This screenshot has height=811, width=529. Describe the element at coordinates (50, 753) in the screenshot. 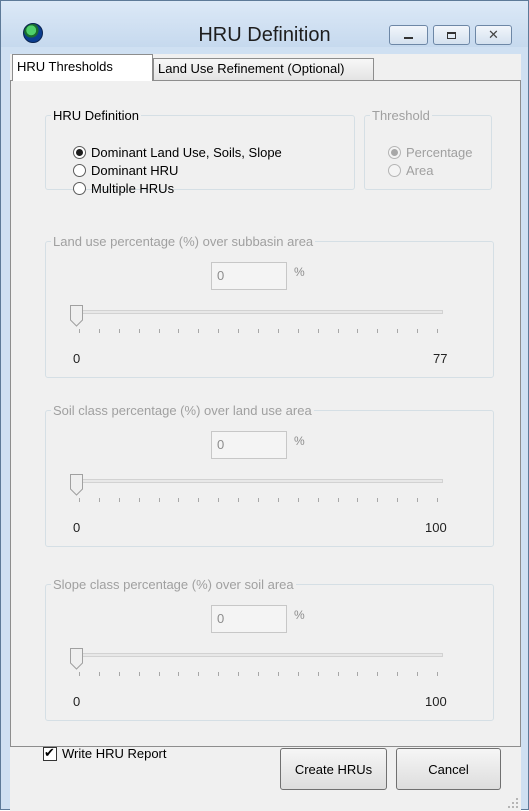

I see `write-hru-report-checkbox` at that location.